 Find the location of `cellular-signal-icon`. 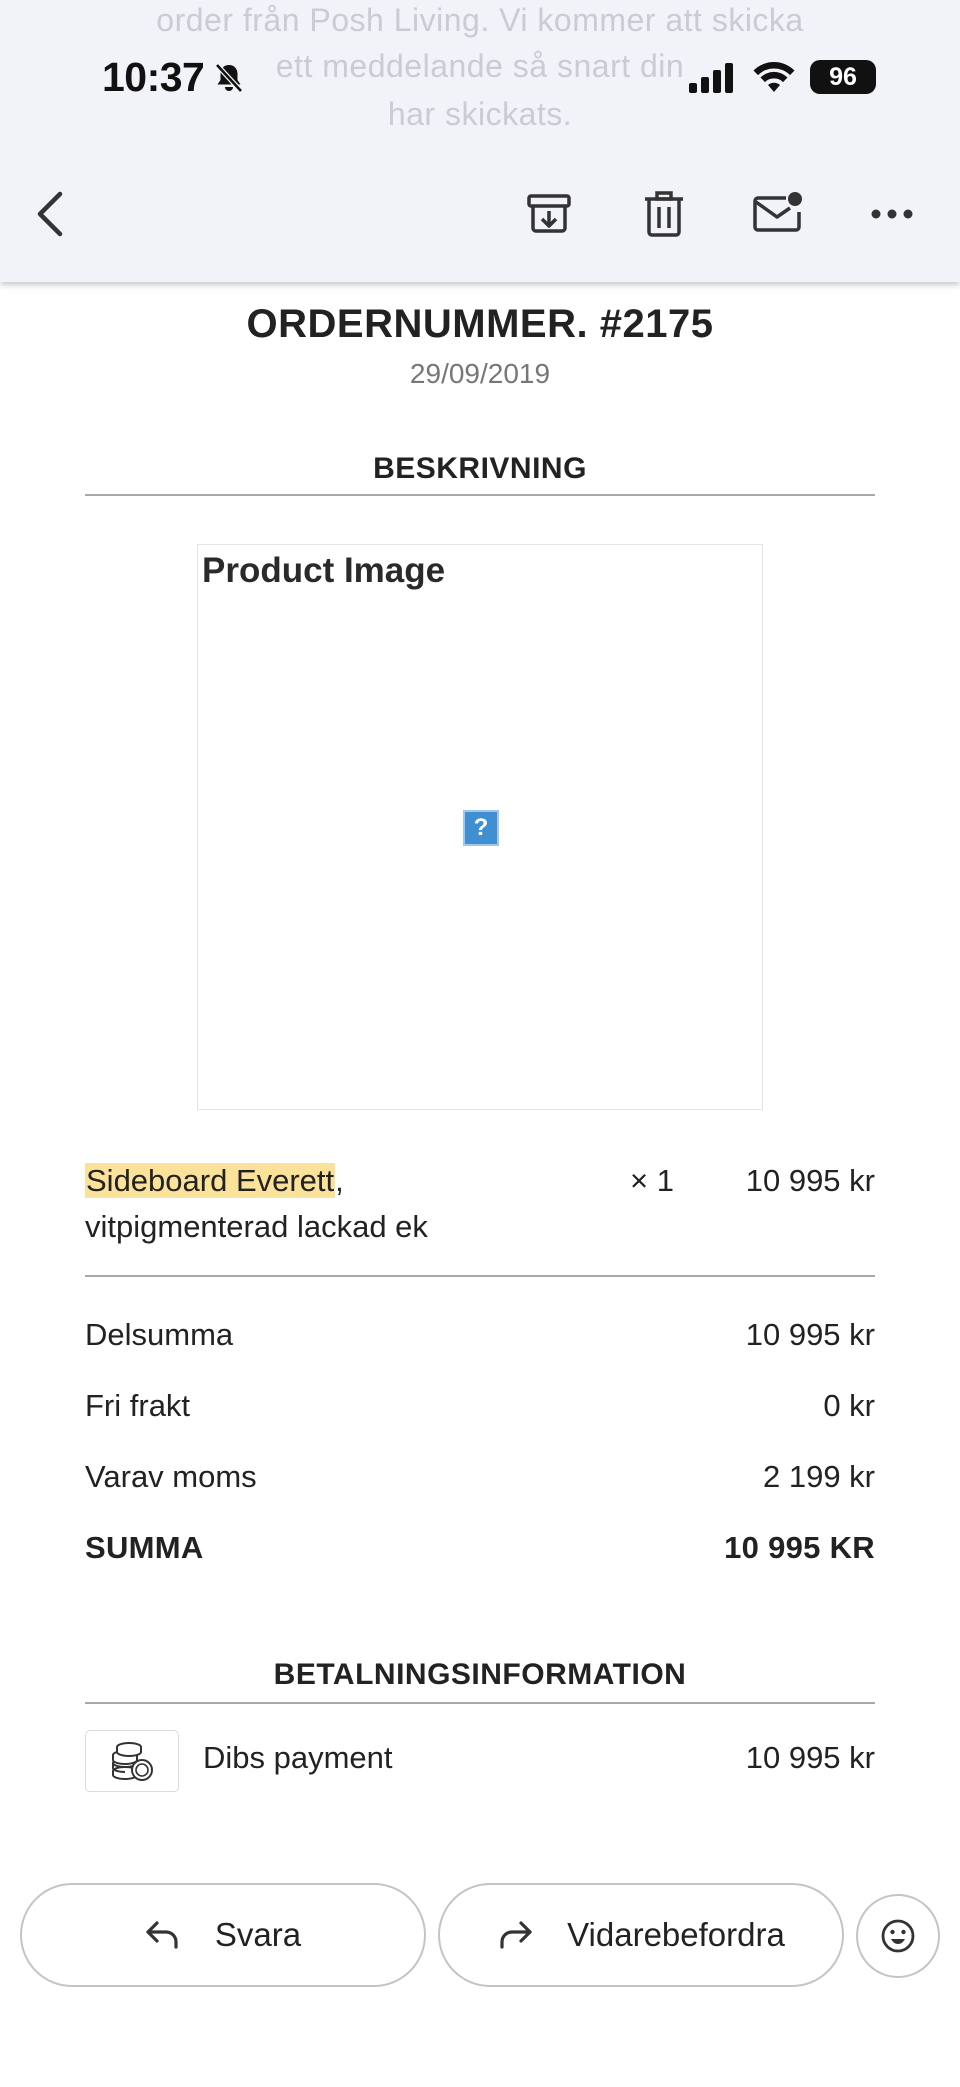

cellular-signal-icon is located at coordinates (712, 80).